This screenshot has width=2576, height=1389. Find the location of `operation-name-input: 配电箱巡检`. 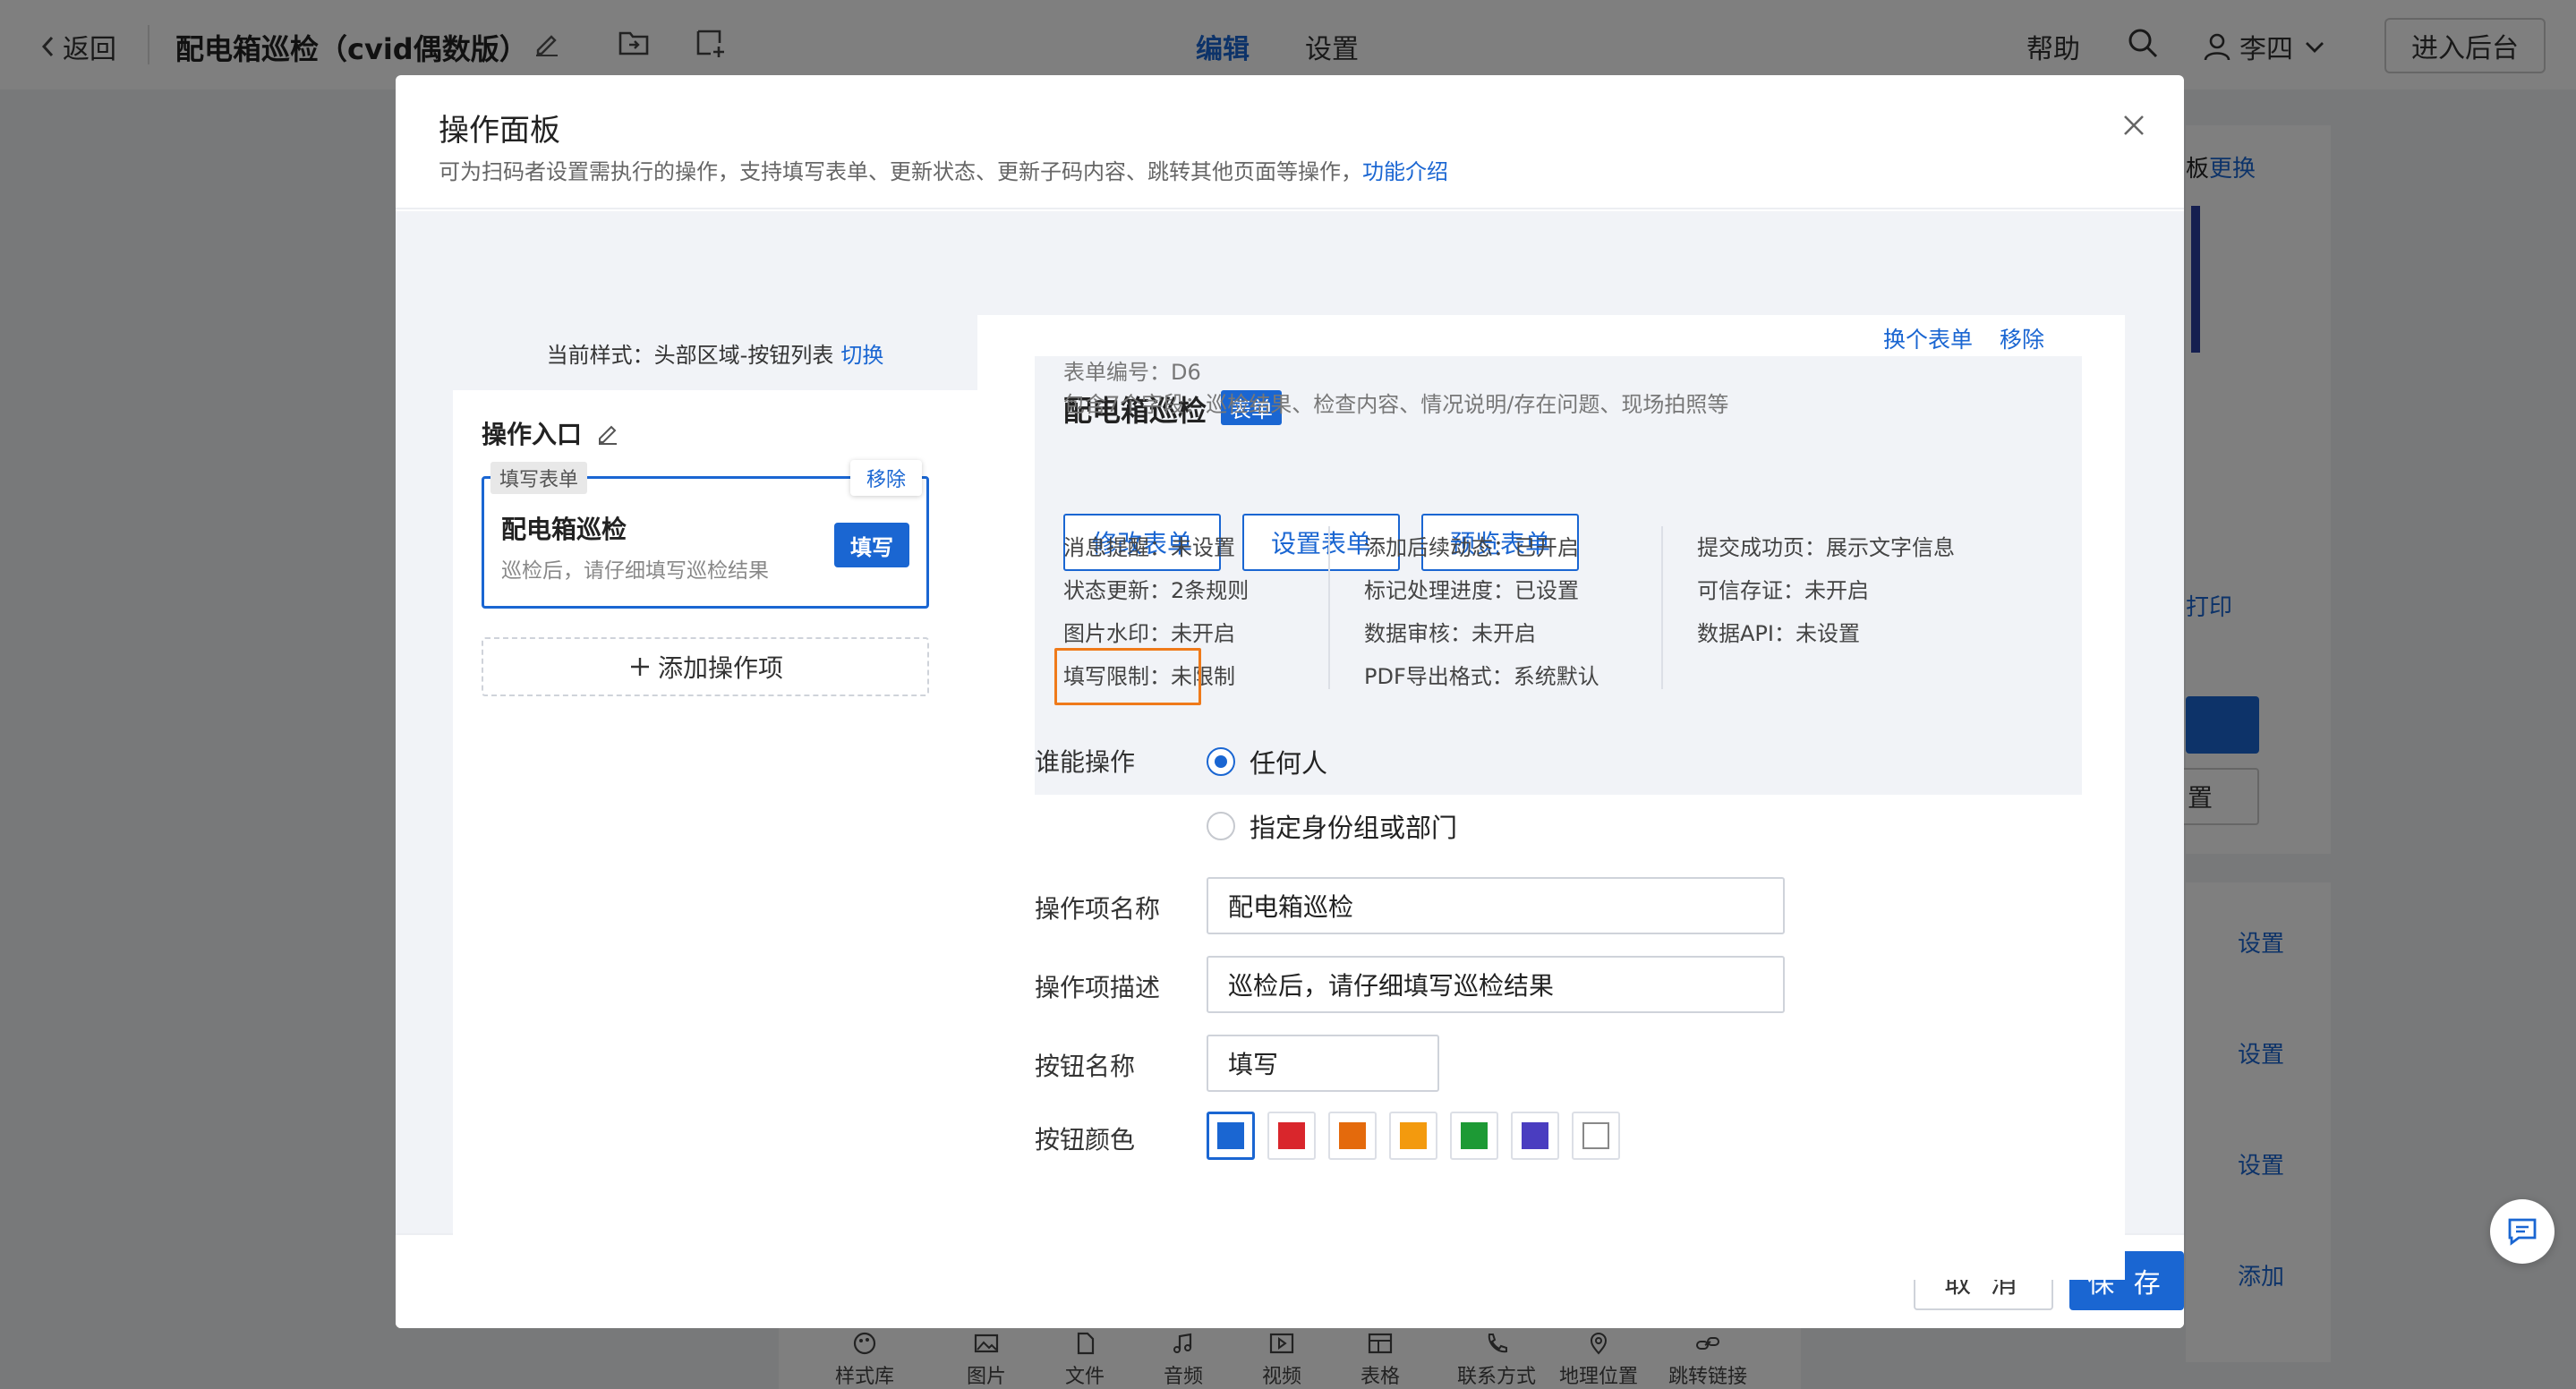

operation-name-input: 配电箱巡检 is located at coordinates (1496, 906).